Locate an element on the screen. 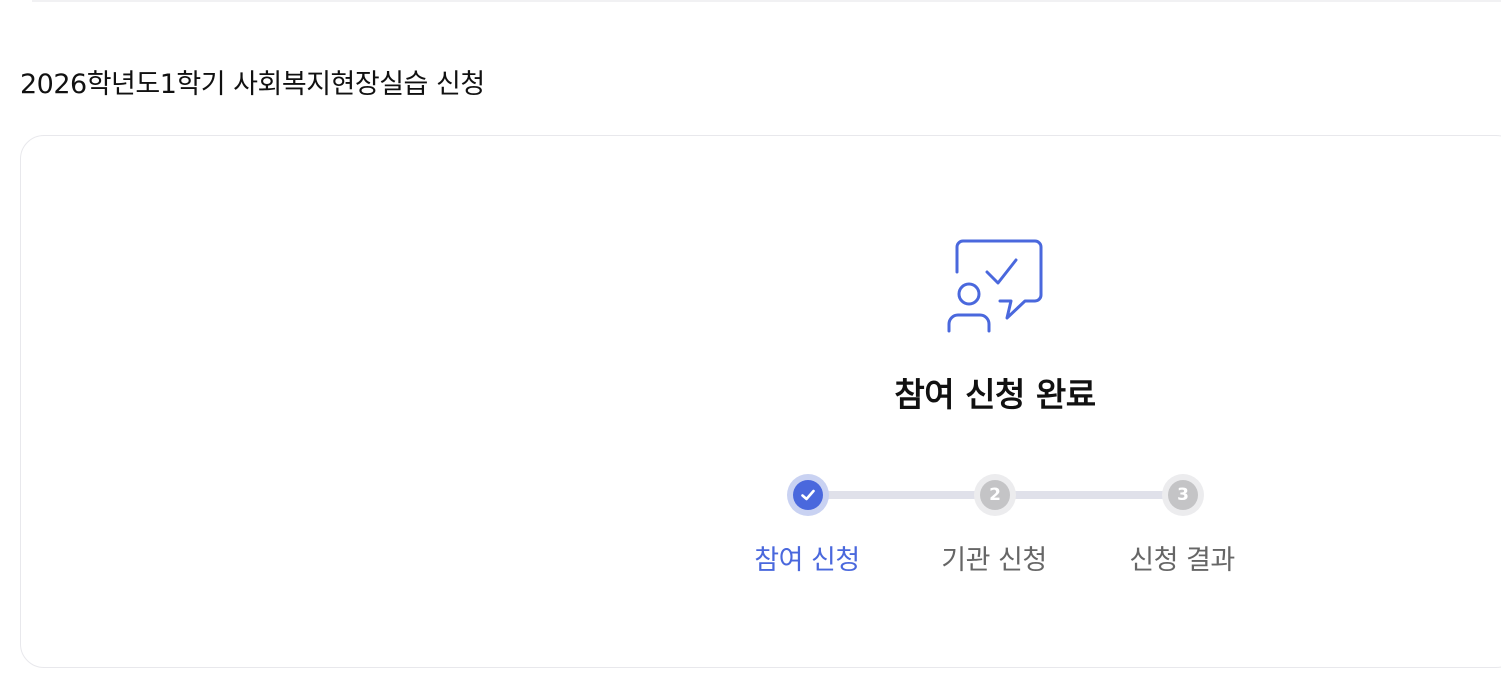  step-3-marker: 3 is located at coordinates (1183, 495).